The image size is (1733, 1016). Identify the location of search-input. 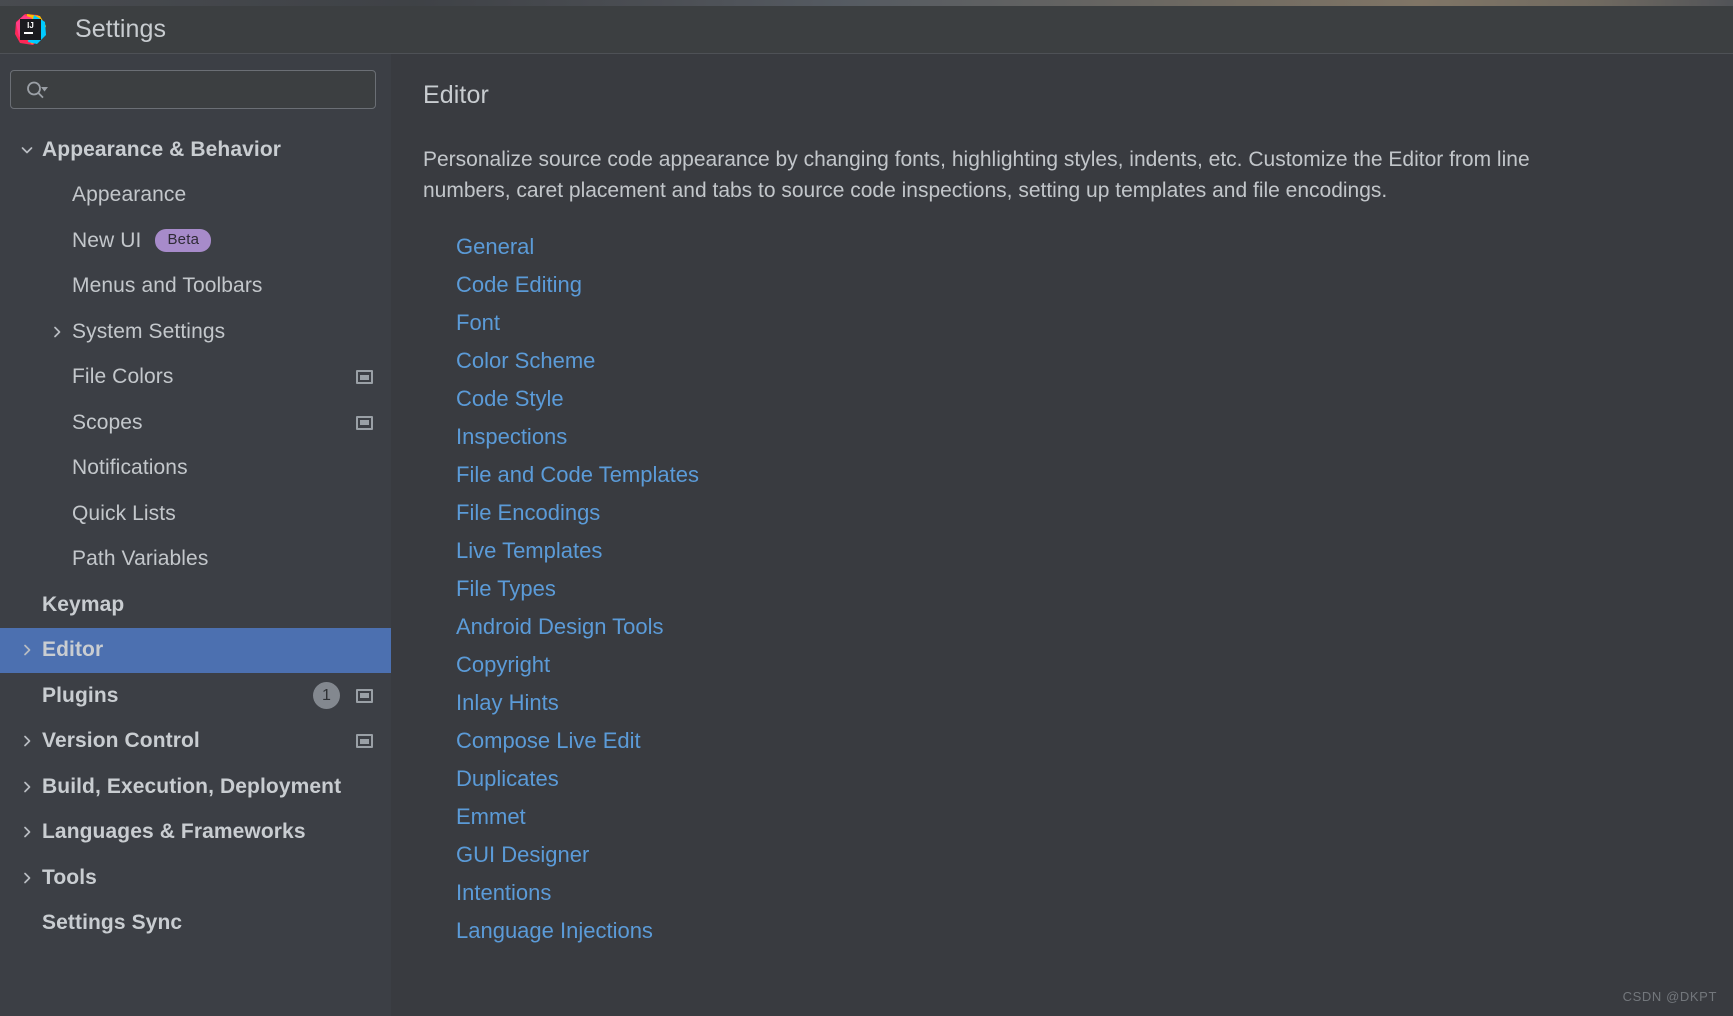
(213, 89).